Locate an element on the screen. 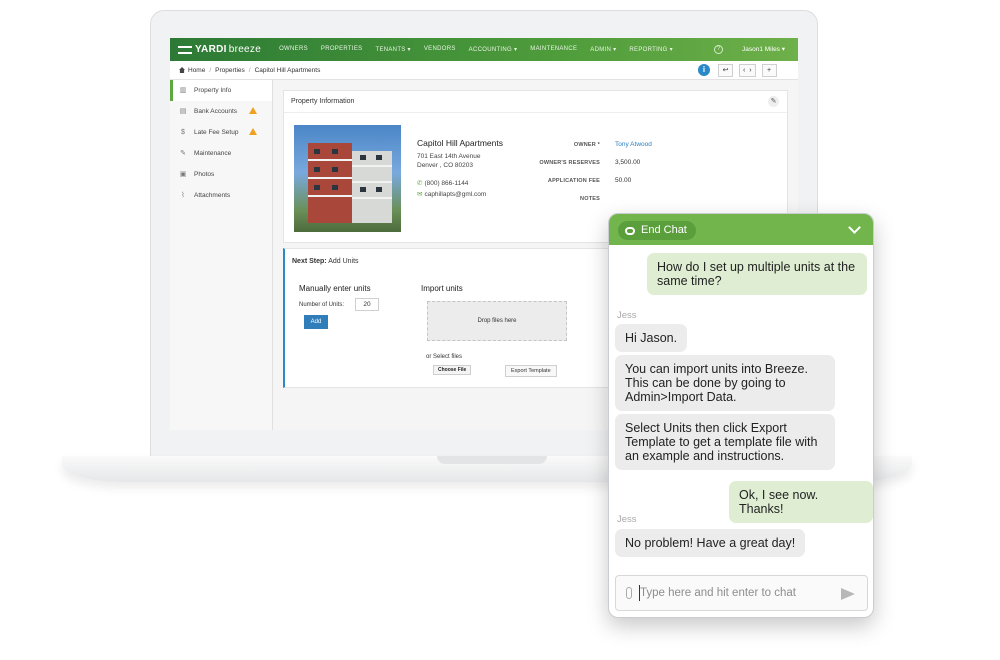 The height and width of the screenshot is (660, 1000). next-step-name: Add Units is located at coordinates (343, 261).